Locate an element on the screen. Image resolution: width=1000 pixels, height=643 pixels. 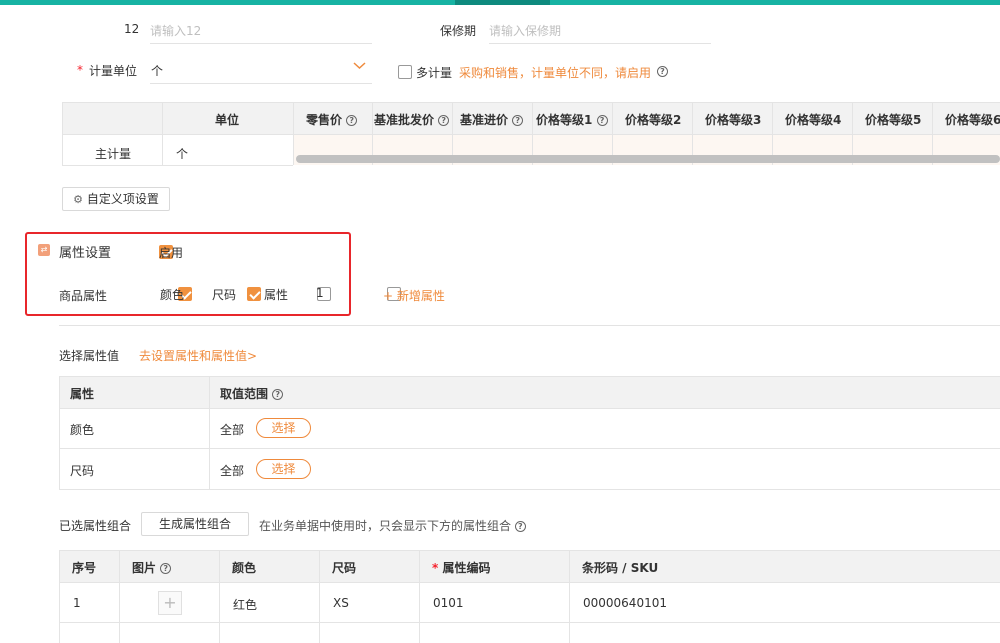
attr-row-size: 尺码 is located at coordinates (82, 471).